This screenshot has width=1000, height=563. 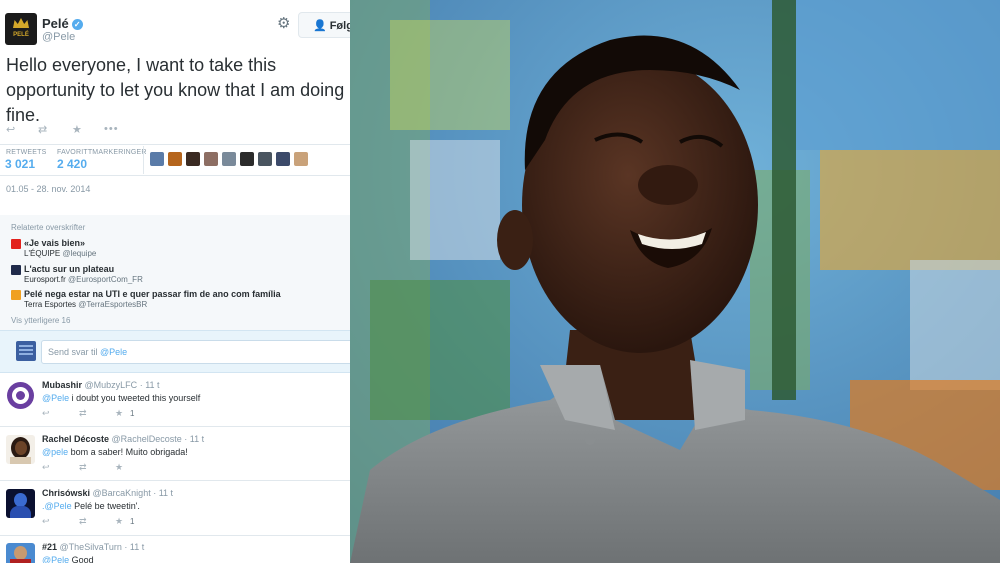 What do you see at coordinates (16, 270) in the screenshot?
I see `eurosport-icon` at bounding box center [16, 270].